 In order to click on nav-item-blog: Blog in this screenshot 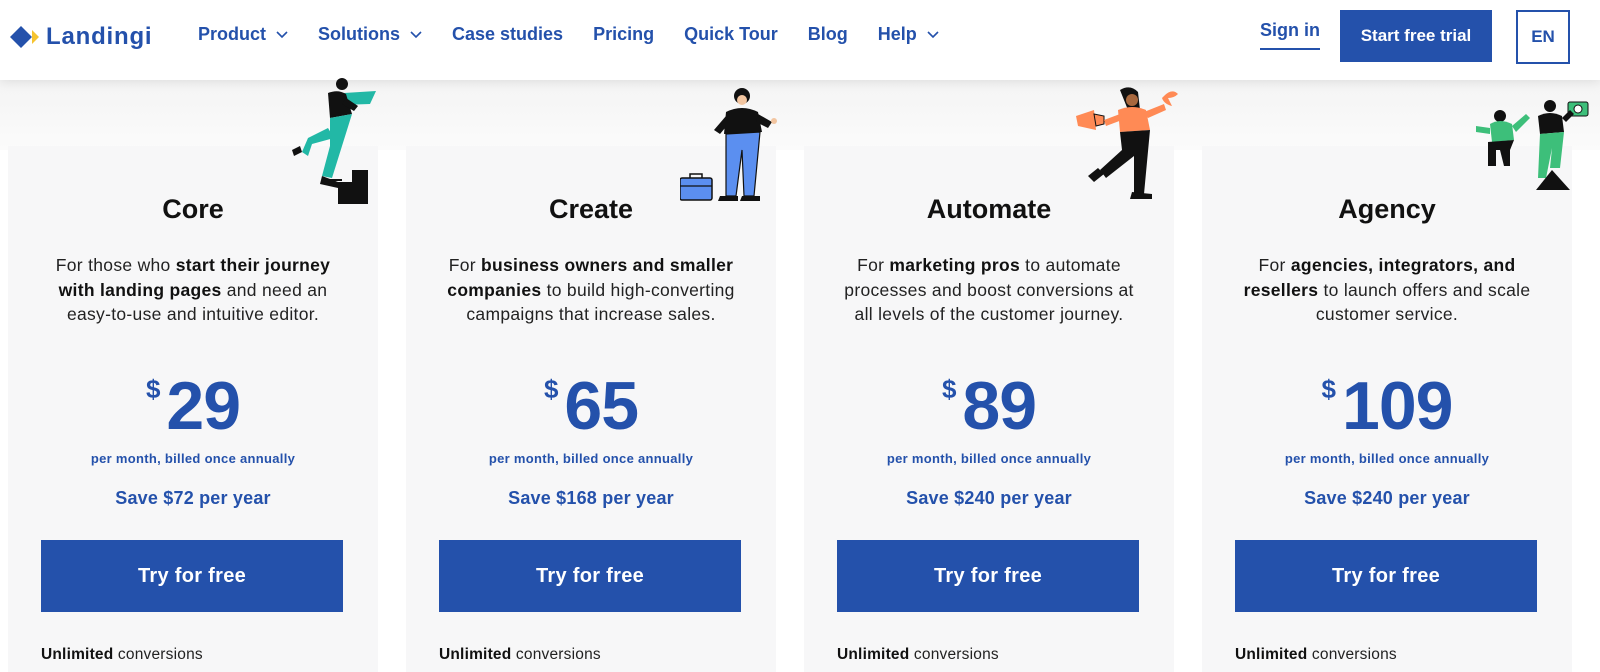, I will do `click(828, 34)`.